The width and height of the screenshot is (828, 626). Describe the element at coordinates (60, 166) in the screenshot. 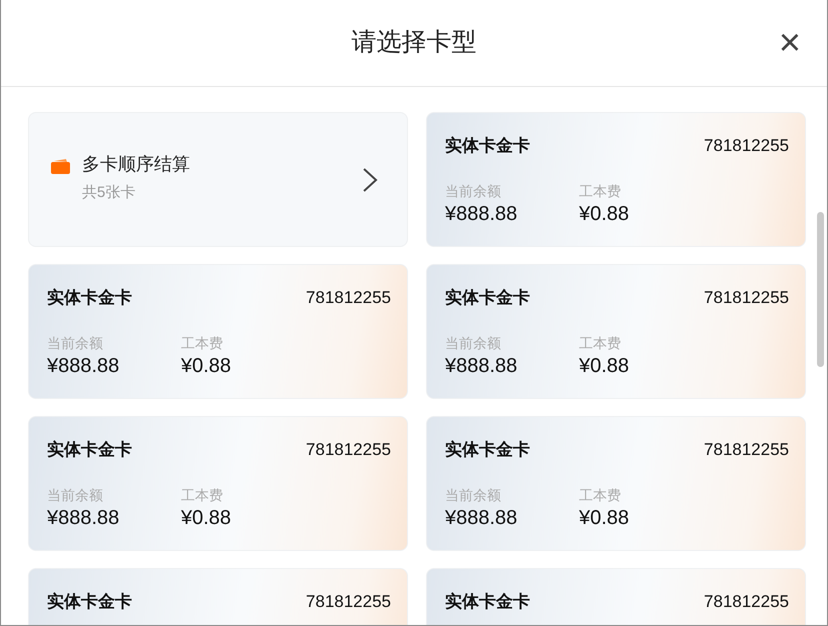

I see `wallet-icon` at that location.